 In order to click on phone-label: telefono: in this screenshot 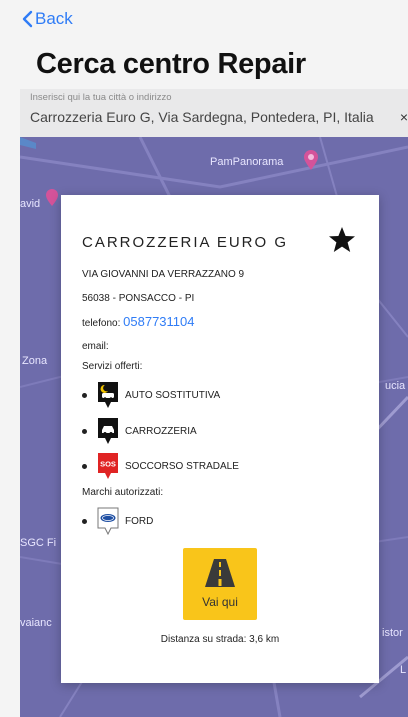, I will do `click(101, 323)`.